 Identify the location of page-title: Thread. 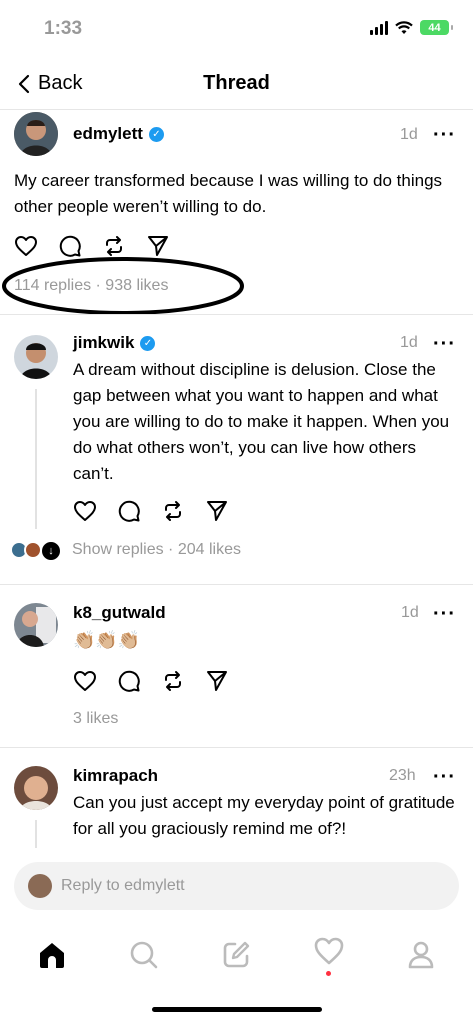
(236, 83).